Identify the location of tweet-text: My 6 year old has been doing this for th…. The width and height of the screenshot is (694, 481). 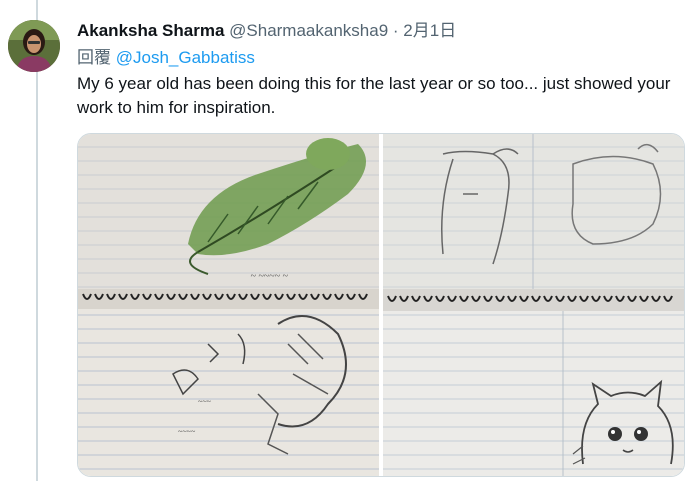
(374, 95).